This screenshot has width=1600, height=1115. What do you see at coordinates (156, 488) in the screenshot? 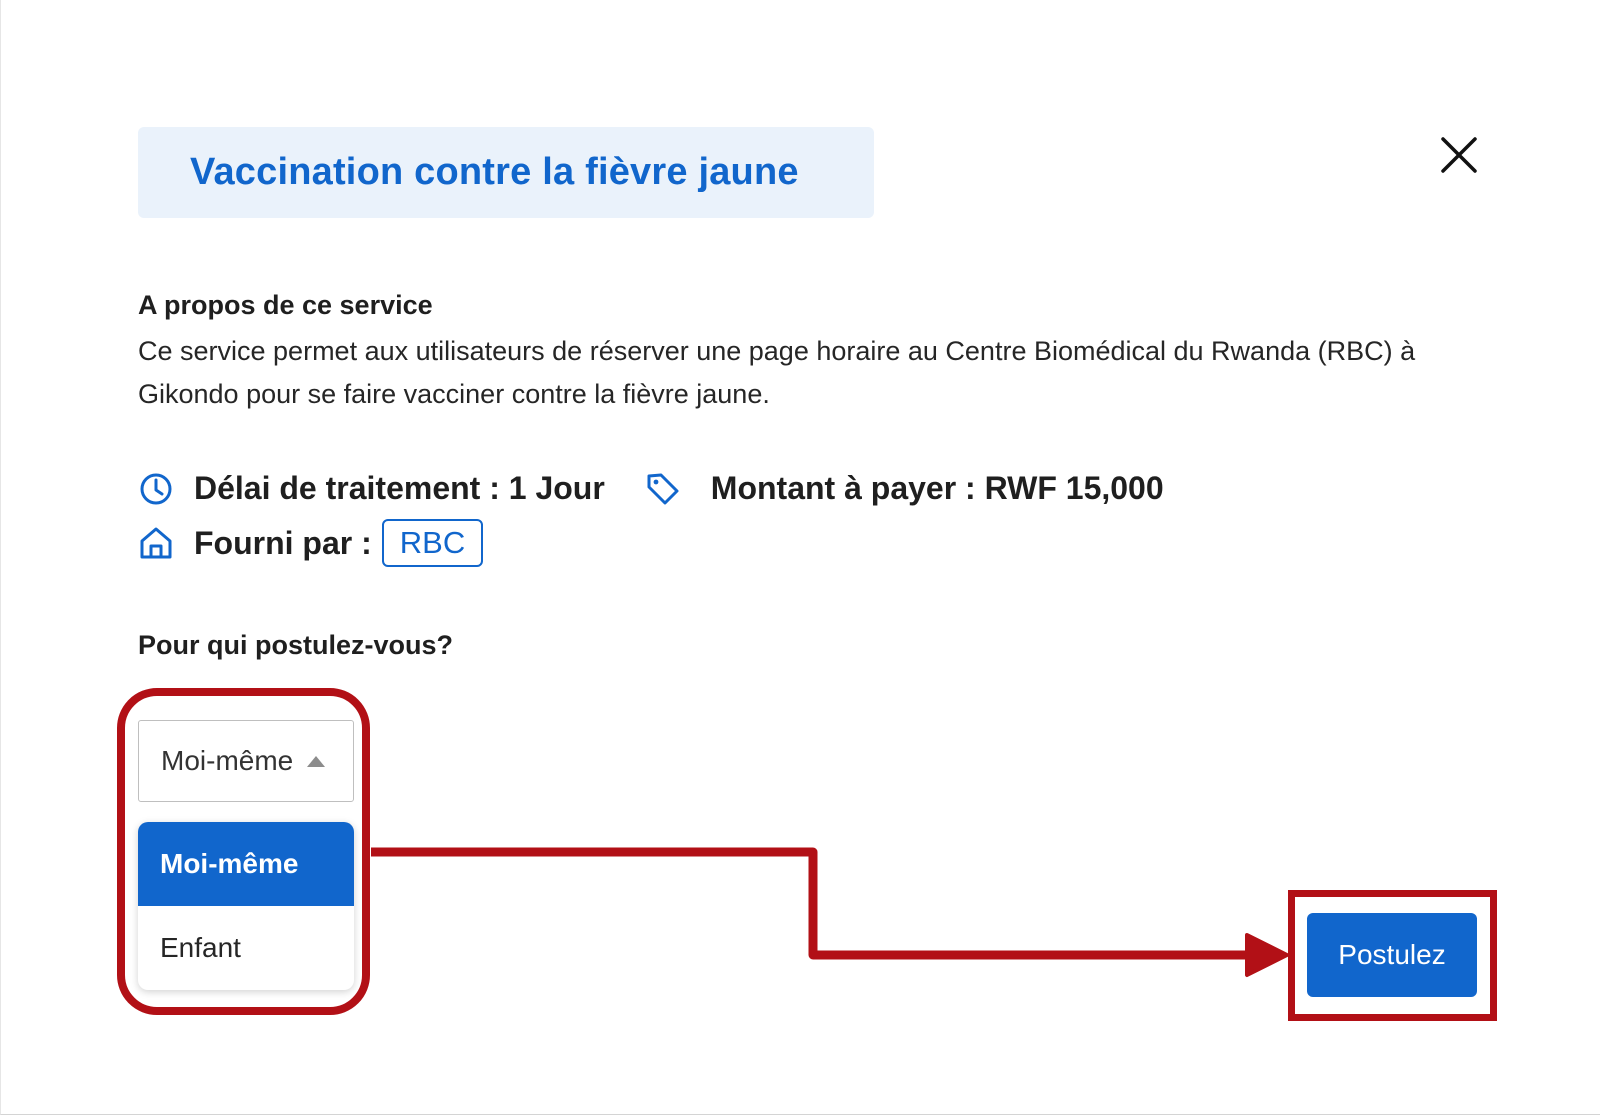
I see `clock-icon` at bounding box center [156, 488].